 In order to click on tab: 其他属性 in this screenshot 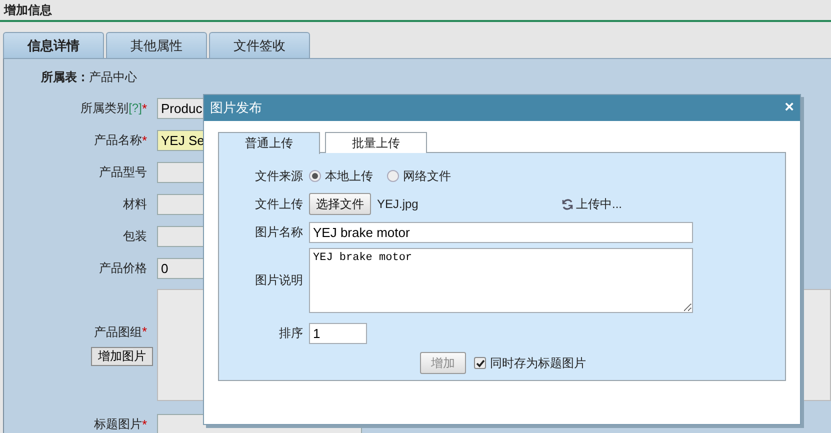, I will do `click(156, 45)`.